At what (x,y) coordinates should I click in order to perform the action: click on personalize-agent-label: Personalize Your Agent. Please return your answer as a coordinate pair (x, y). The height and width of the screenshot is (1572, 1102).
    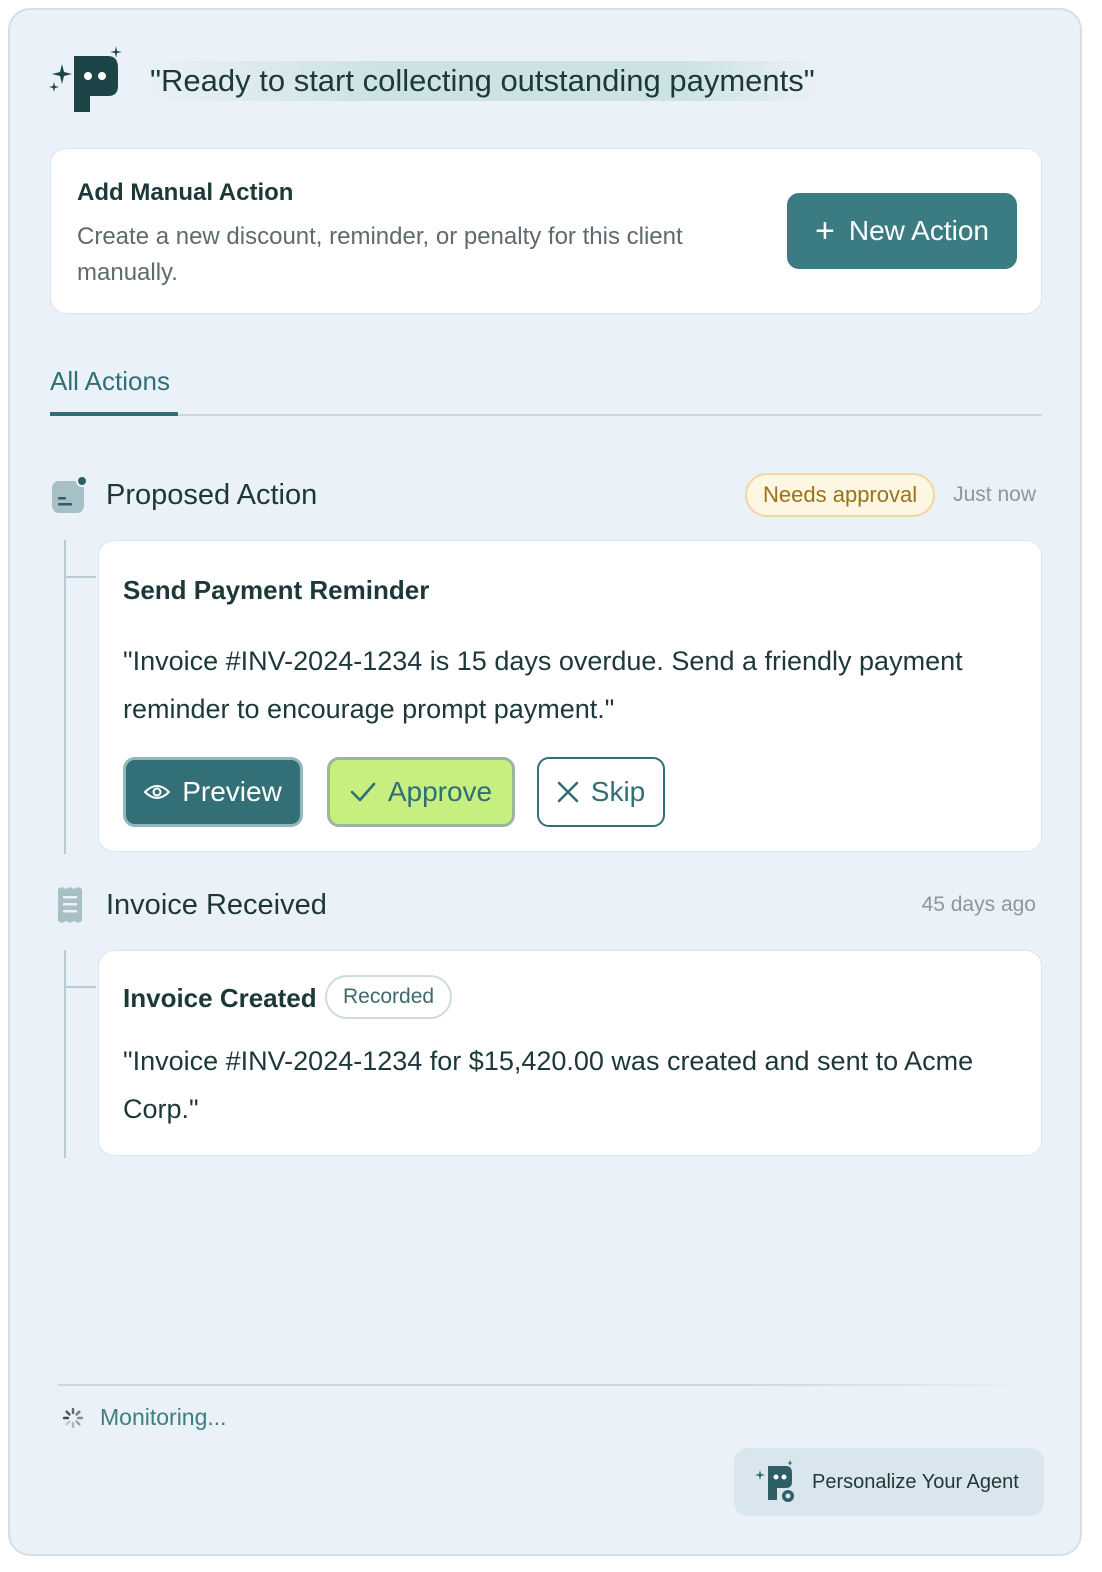
    Looking at the image, I should click on (915, 1481).